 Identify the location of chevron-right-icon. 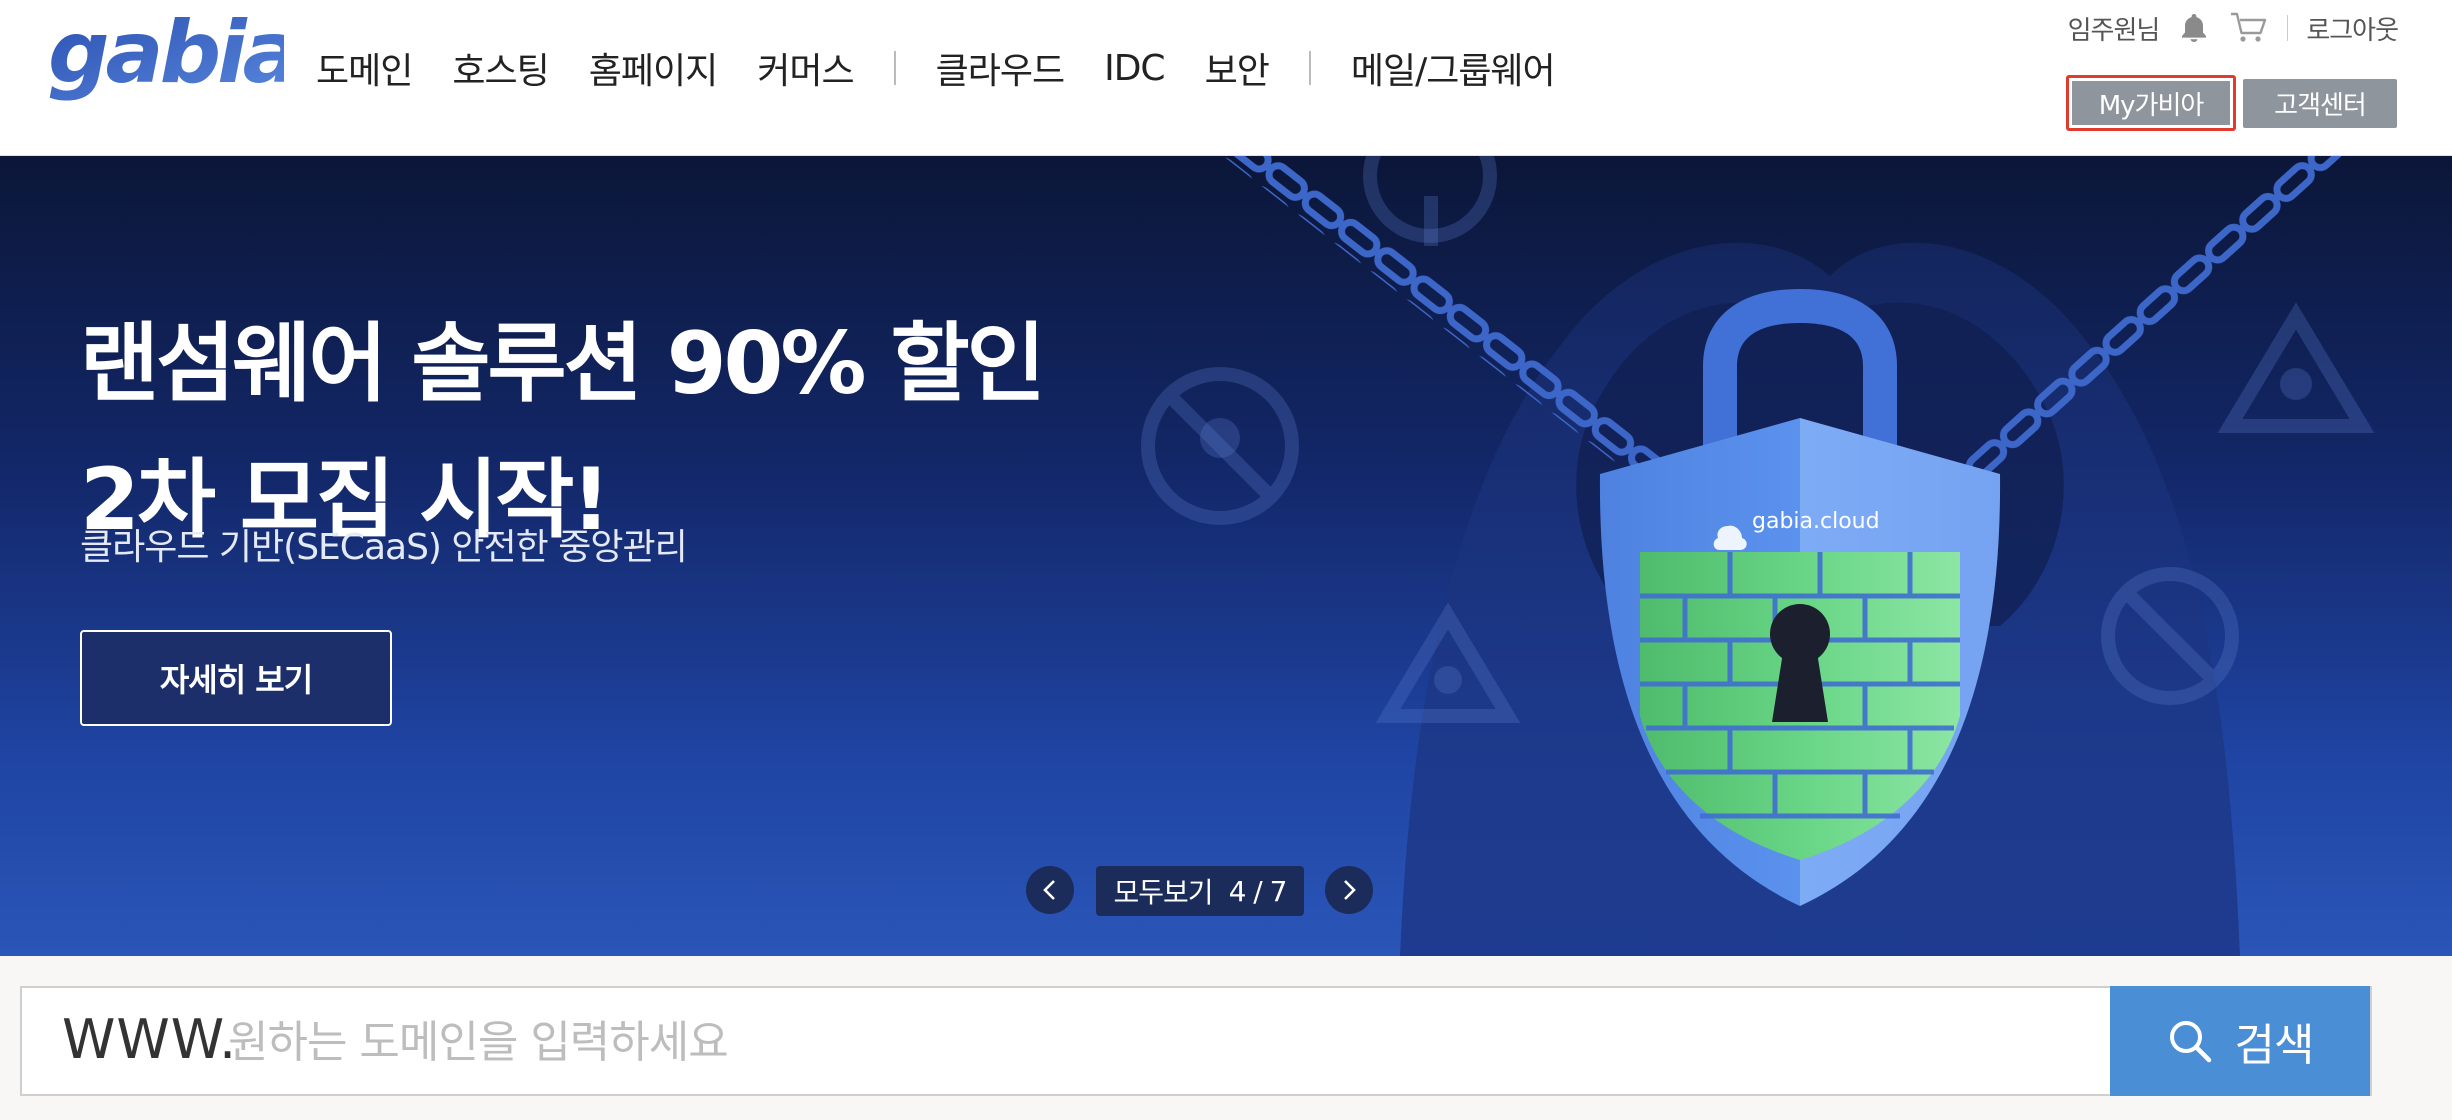
(1350, 890).